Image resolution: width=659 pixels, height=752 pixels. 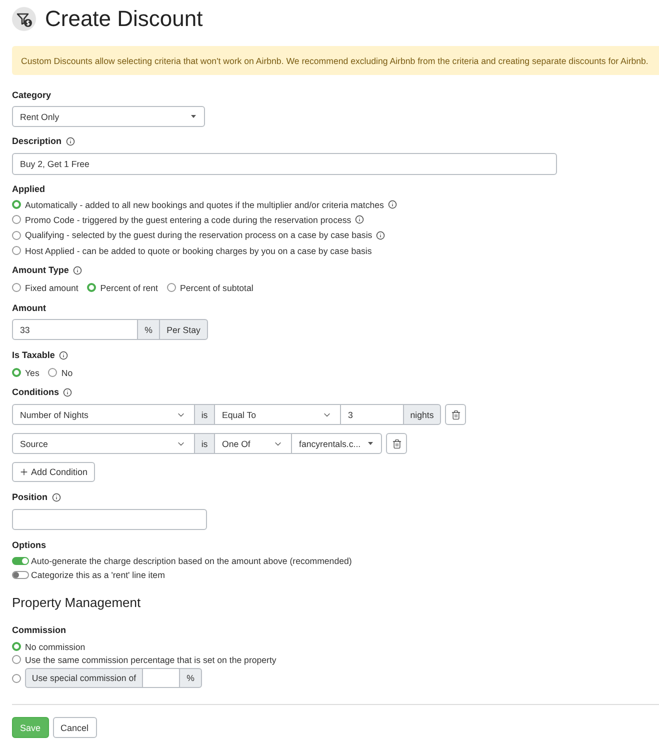 What do you see at coordinates (29, 545) in the screenshot?
I see `field-label: Options` at bounding box center [29, 545].